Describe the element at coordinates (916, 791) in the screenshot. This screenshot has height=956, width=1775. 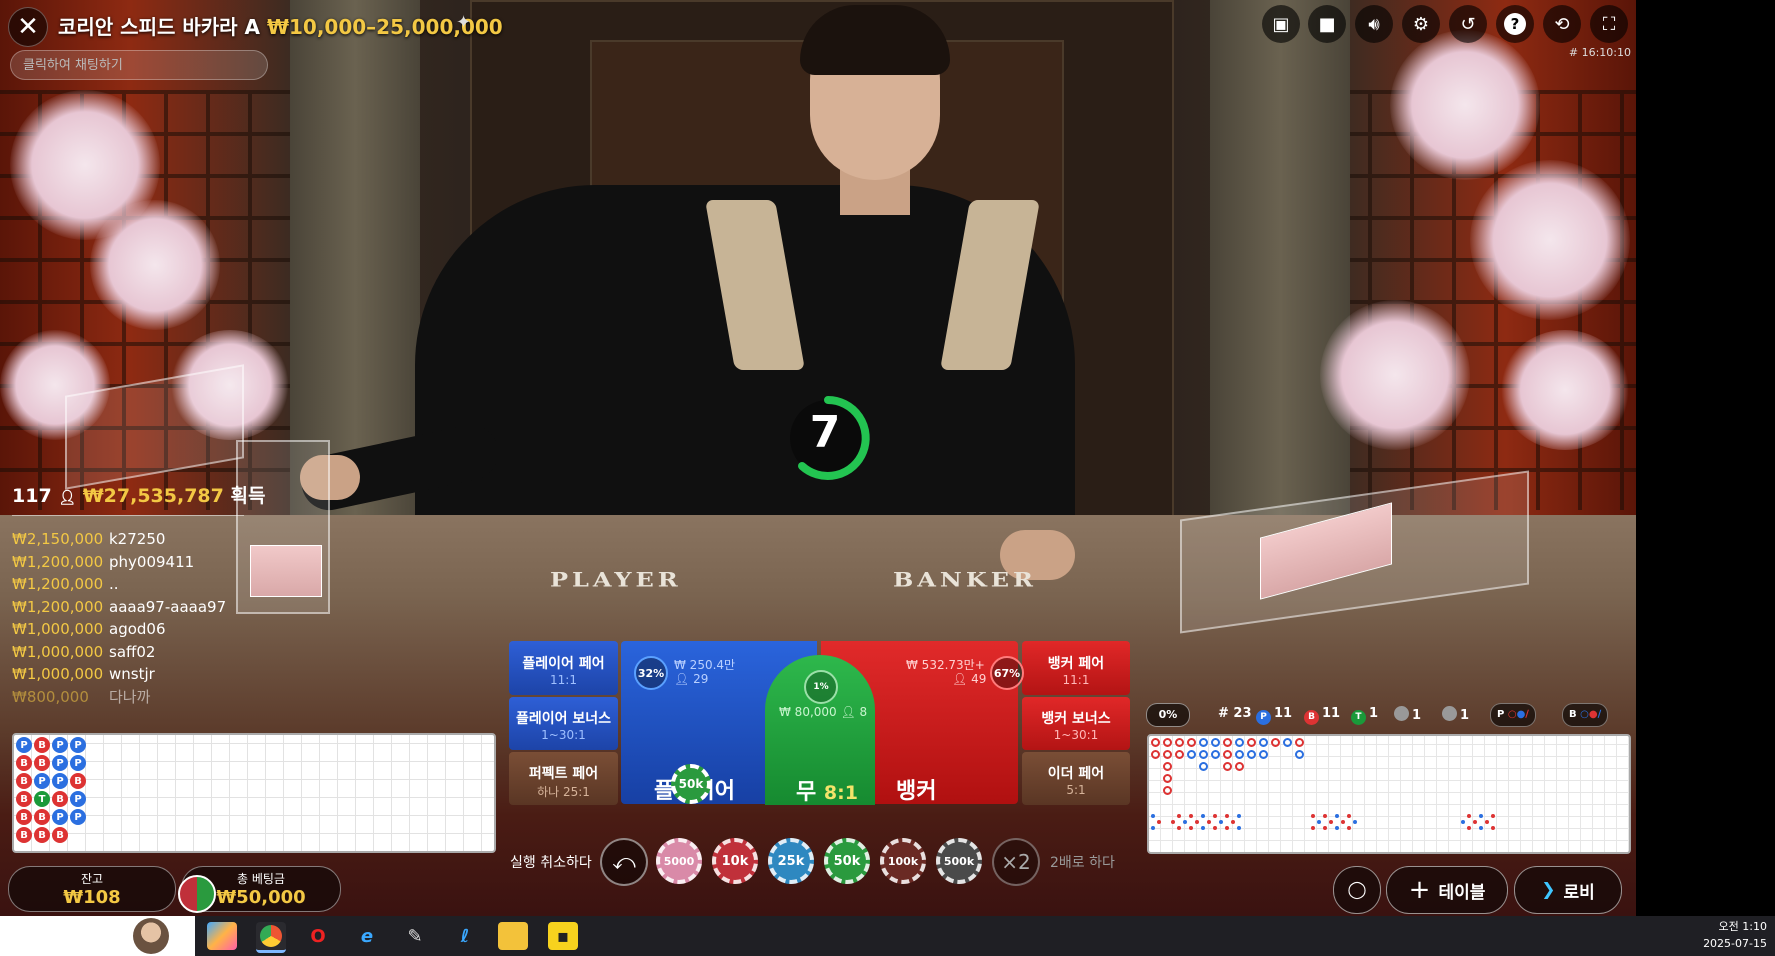
I see `banker-bet-label: 뱅커` at that location.